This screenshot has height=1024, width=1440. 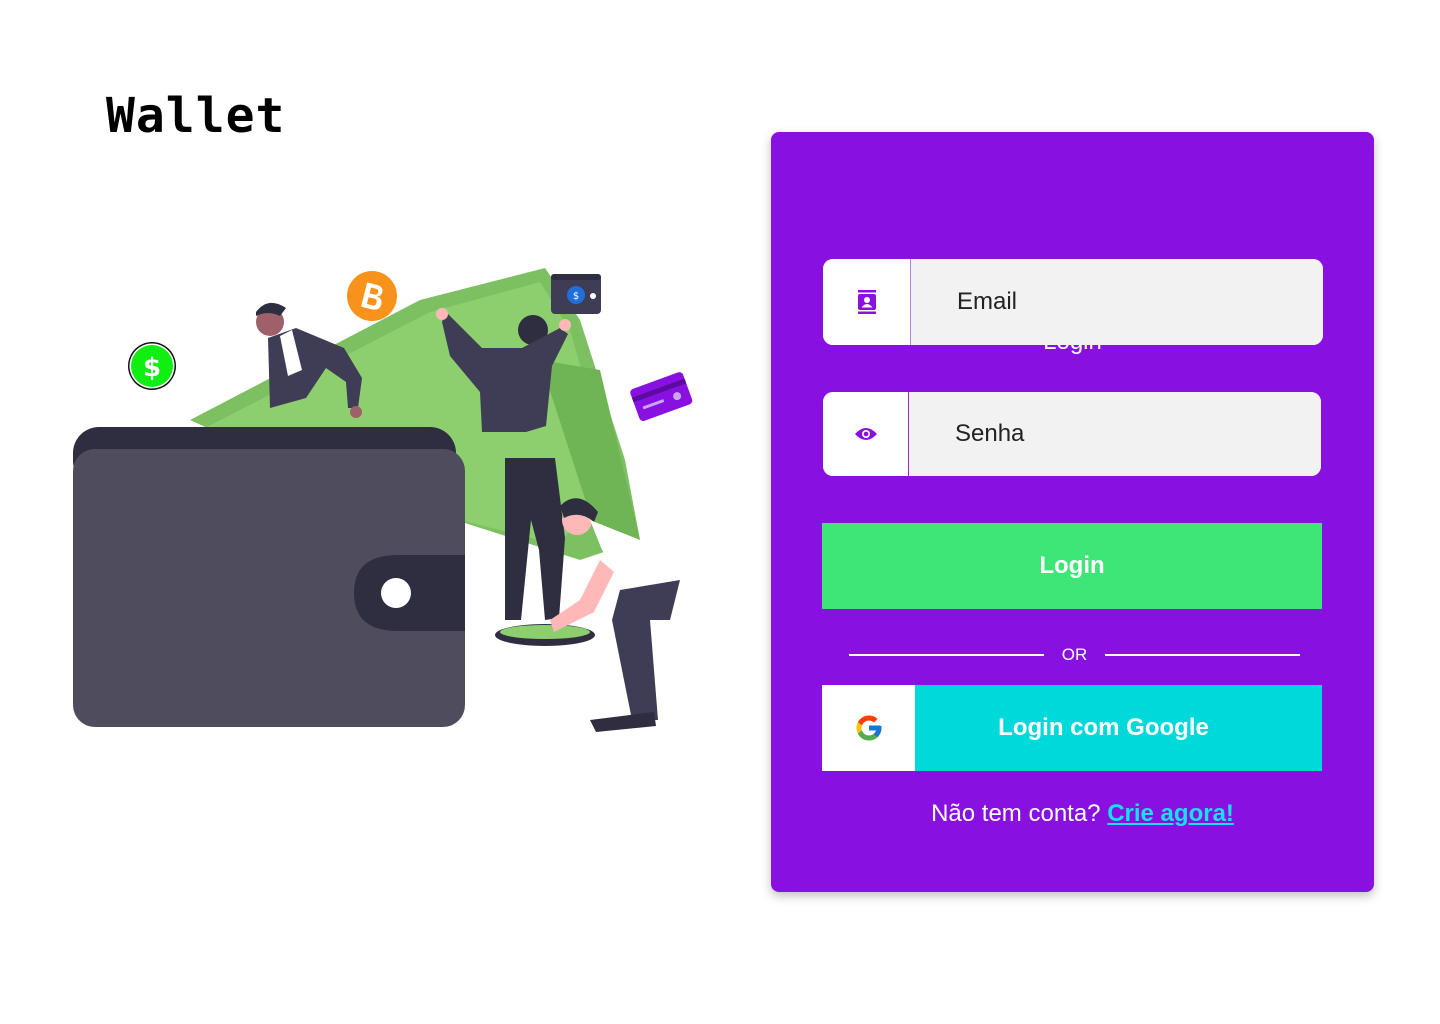 I want to click on google-login-button: Login com Google, so click(x=1072, y=728).